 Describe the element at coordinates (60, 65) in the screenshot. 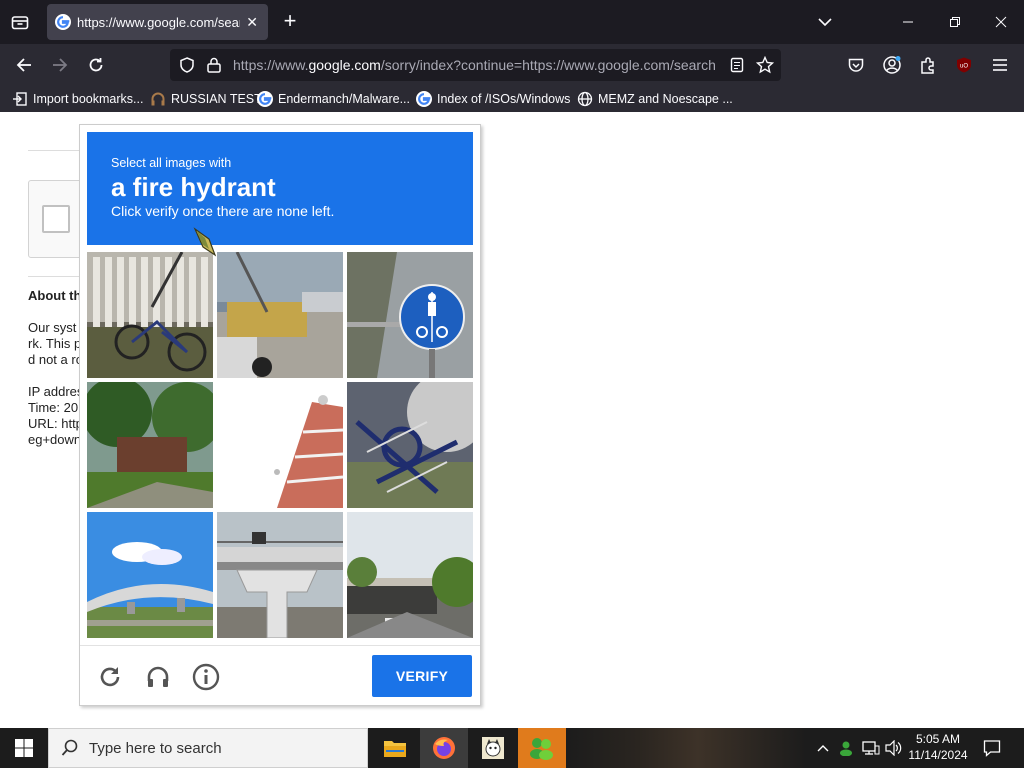

I see `forward-icon` at that location.